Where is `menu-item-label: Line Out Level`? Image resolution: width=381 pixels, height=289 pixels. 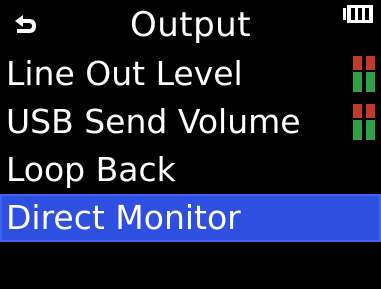 menu-item-label: Line Out Level is located at coordinates (124, 73).